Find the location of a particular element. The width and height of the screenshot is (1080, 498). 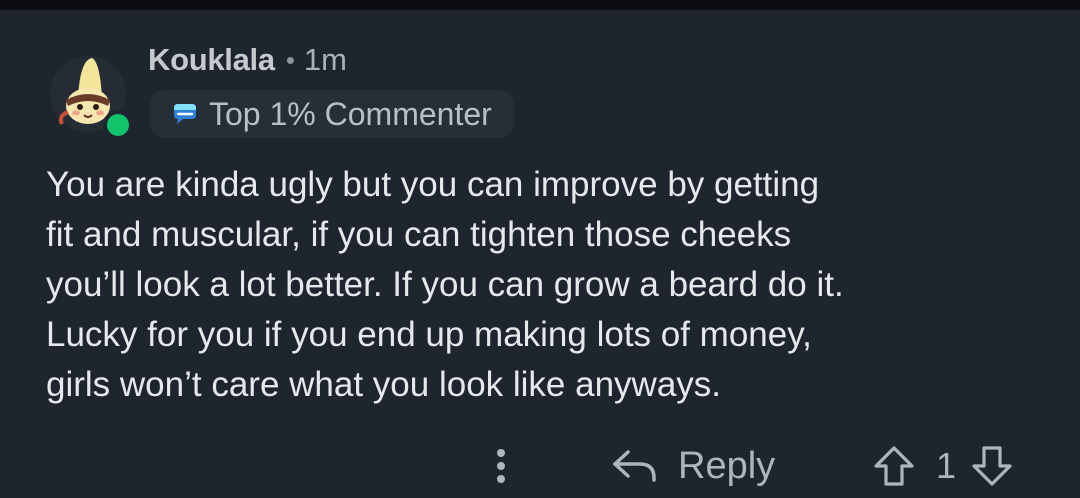

reply-button: Reply is located at coordinates (692, 466).